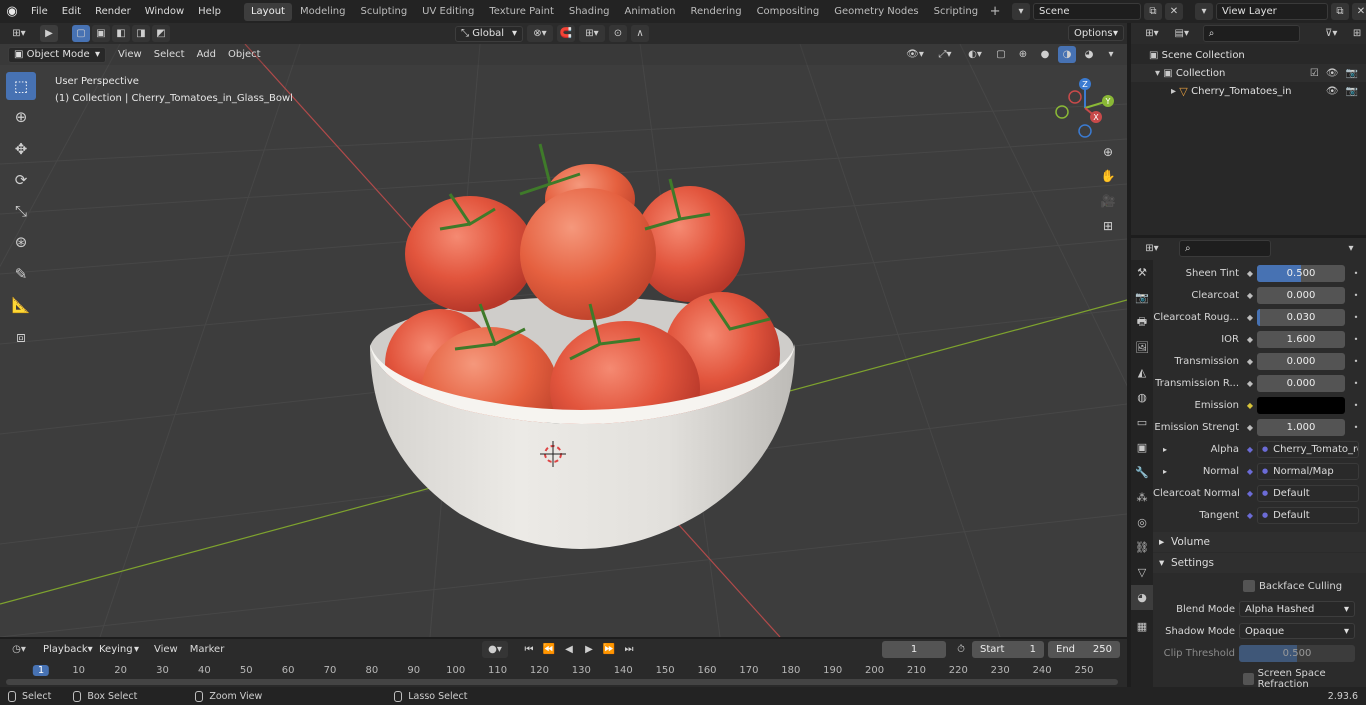 The image size is (1366, 705). What do you see at coordinates (21, 86) in the screenshot?
I see `select-box-tool-icon: ⬚` at bounding box center [21, 86].